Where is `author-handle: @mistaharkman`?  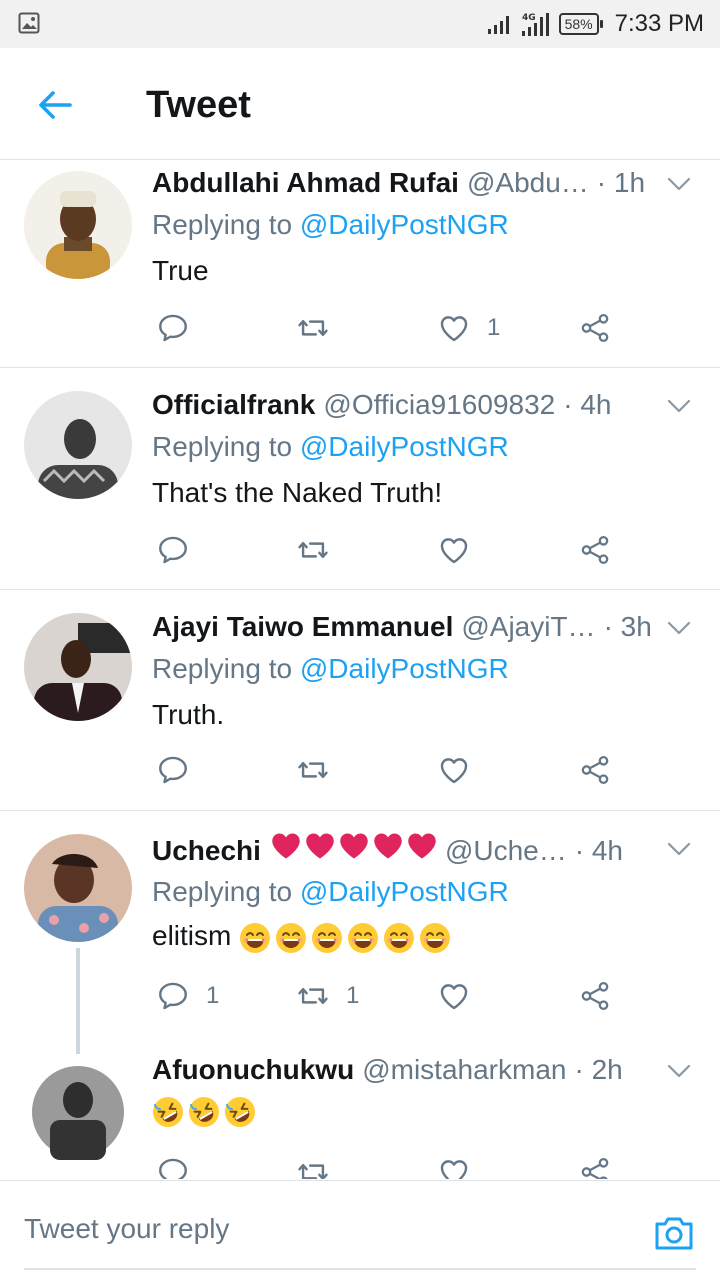 author-handle: @mistaharkman is located at coordinates (464, 1070).